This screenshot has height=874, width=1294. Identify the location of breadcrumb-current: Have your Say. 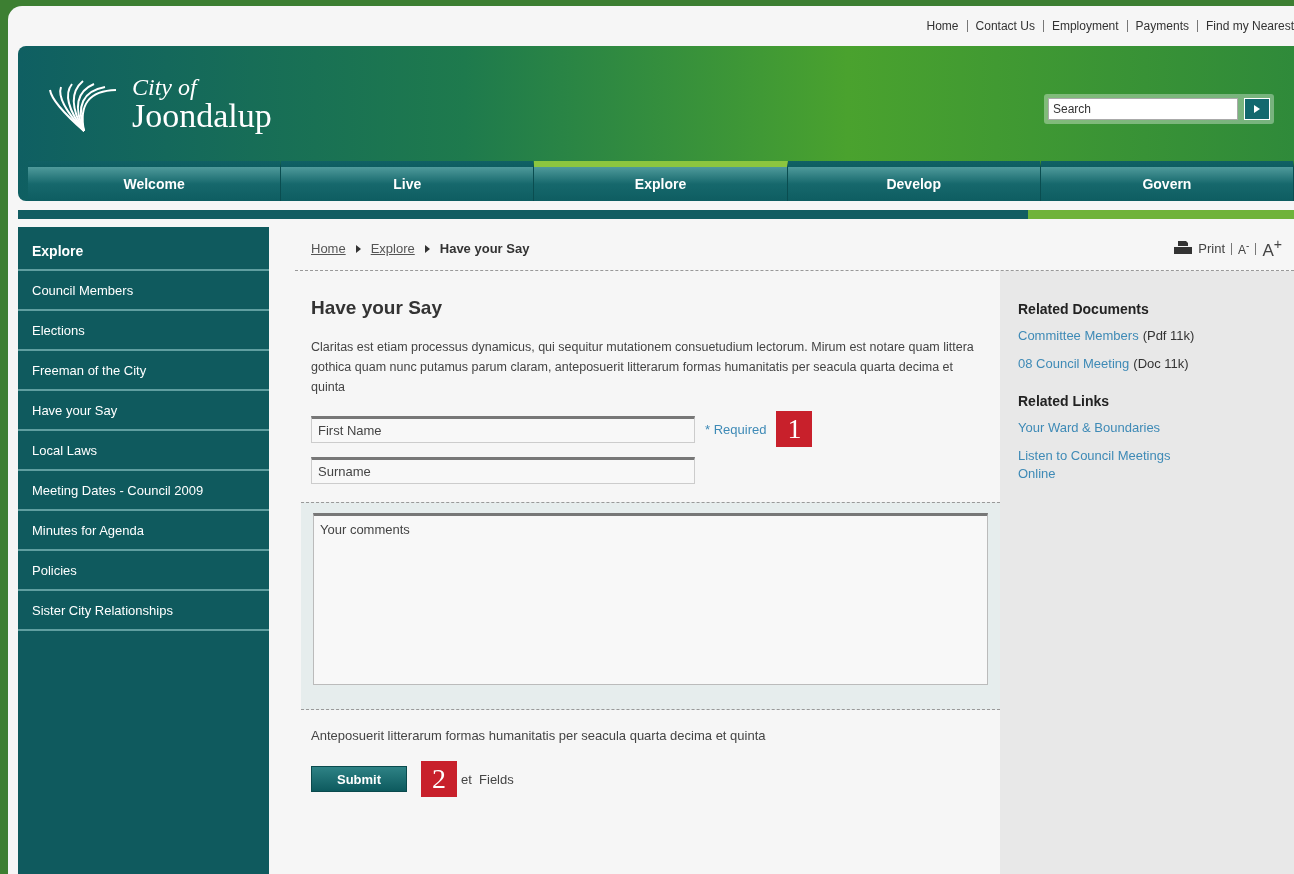
(484, 248).